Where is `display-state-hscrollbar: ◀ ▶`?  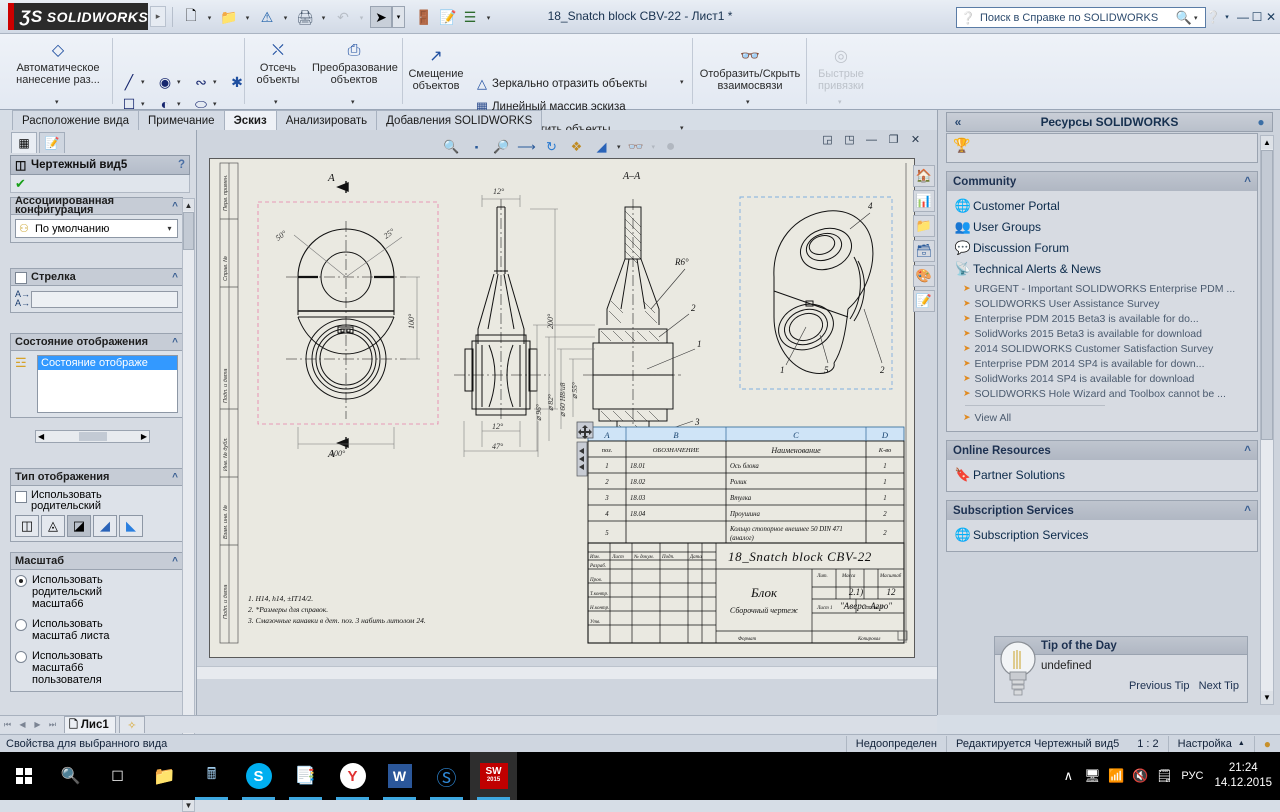
display-state-hscrollbar: ◀ ▶ is located at coordinates (92, 436).